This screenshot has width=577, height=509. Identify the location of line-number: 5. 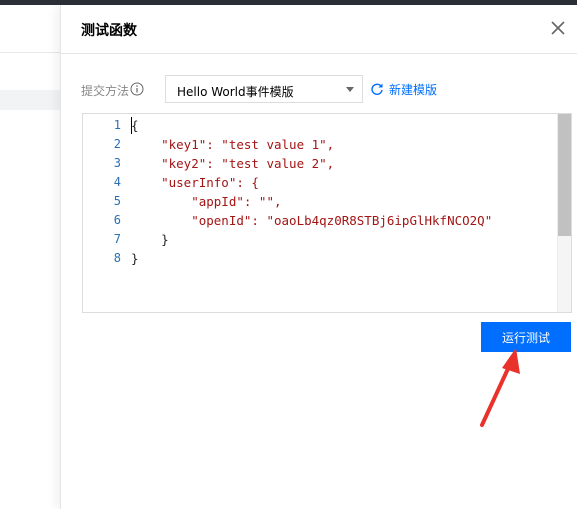
(117, 201).